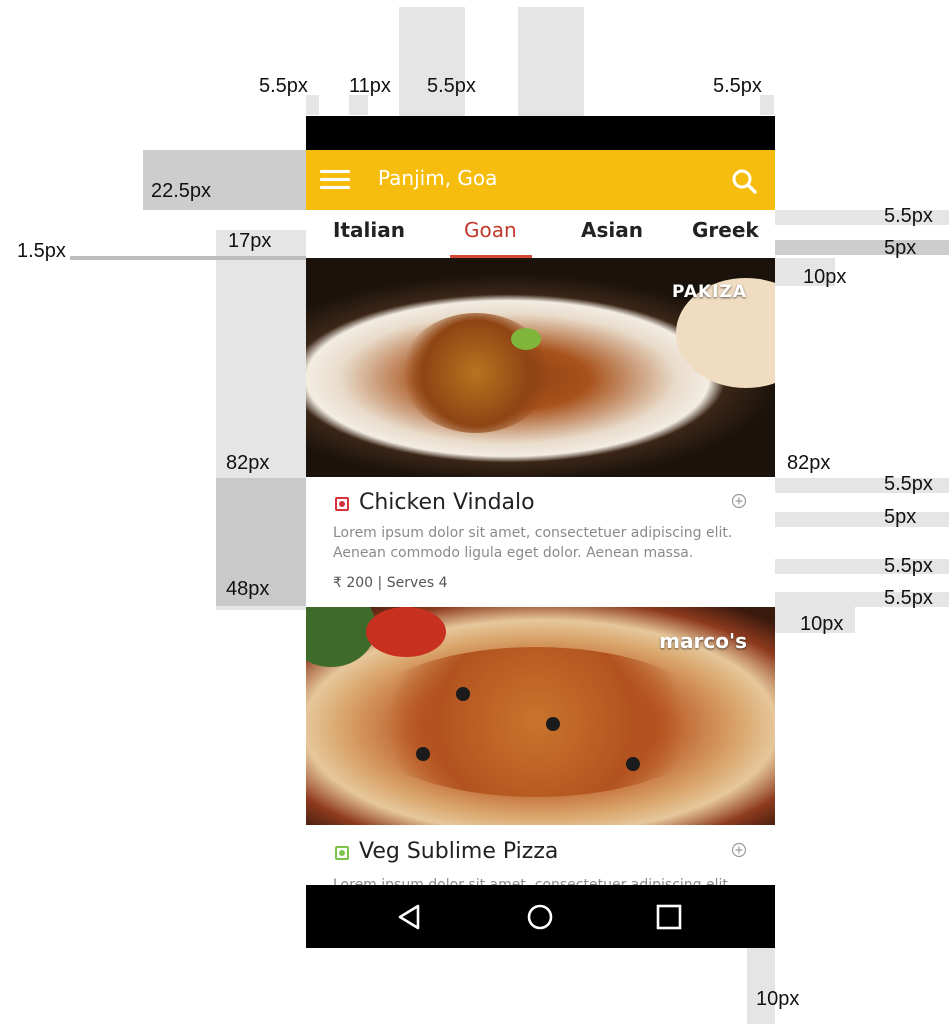  I want to click on spec-label: 22.5px, so click(181, 191).